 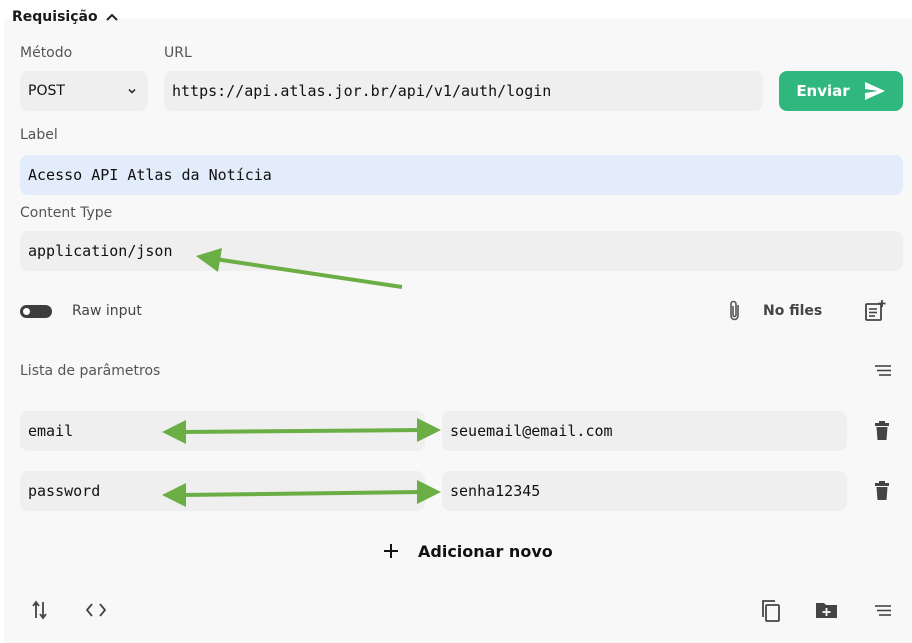 What do you see at coordinates (36, 311) in the screenshot?
I see `raw-input-toggle` at bounding box center [36, 311].